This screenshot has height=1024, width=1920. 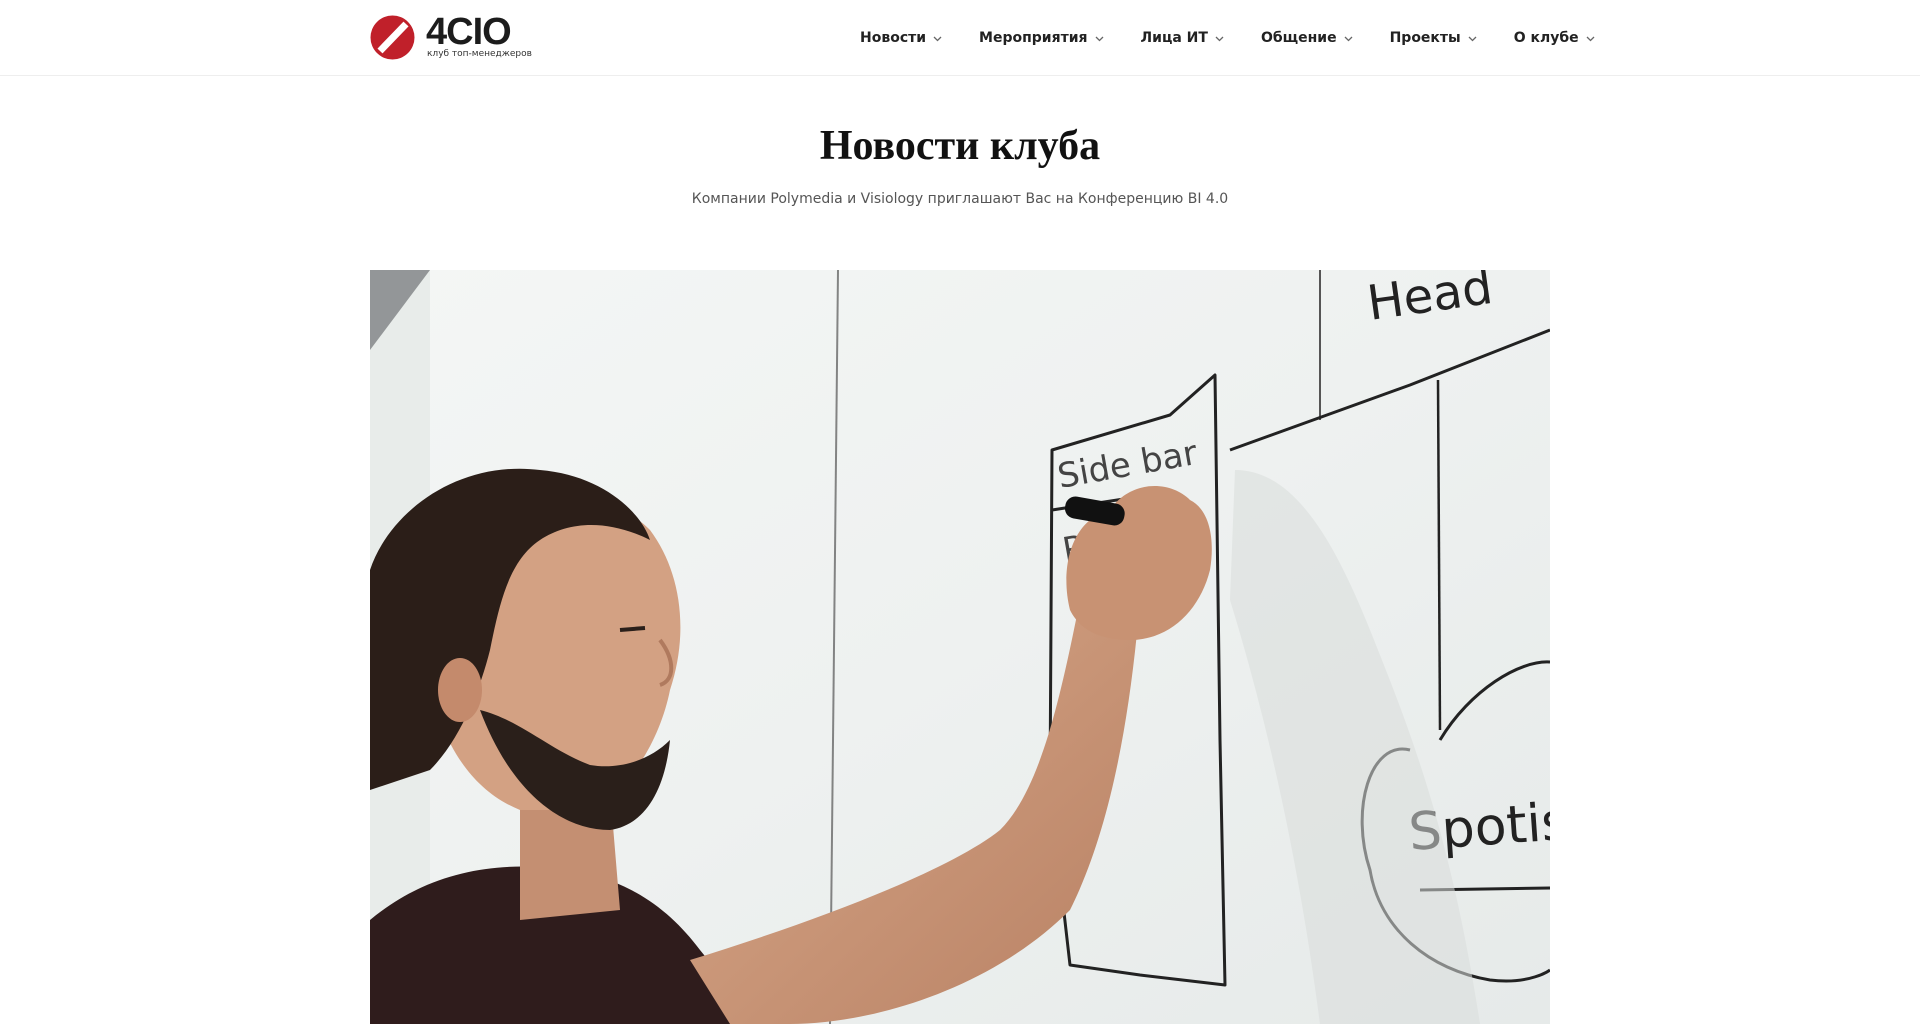 What do you see at coordinates (479, 54) in the screenshot?
I see `logo-tagline: клуб топ-менеджеров` at bounding box center [479, 54].